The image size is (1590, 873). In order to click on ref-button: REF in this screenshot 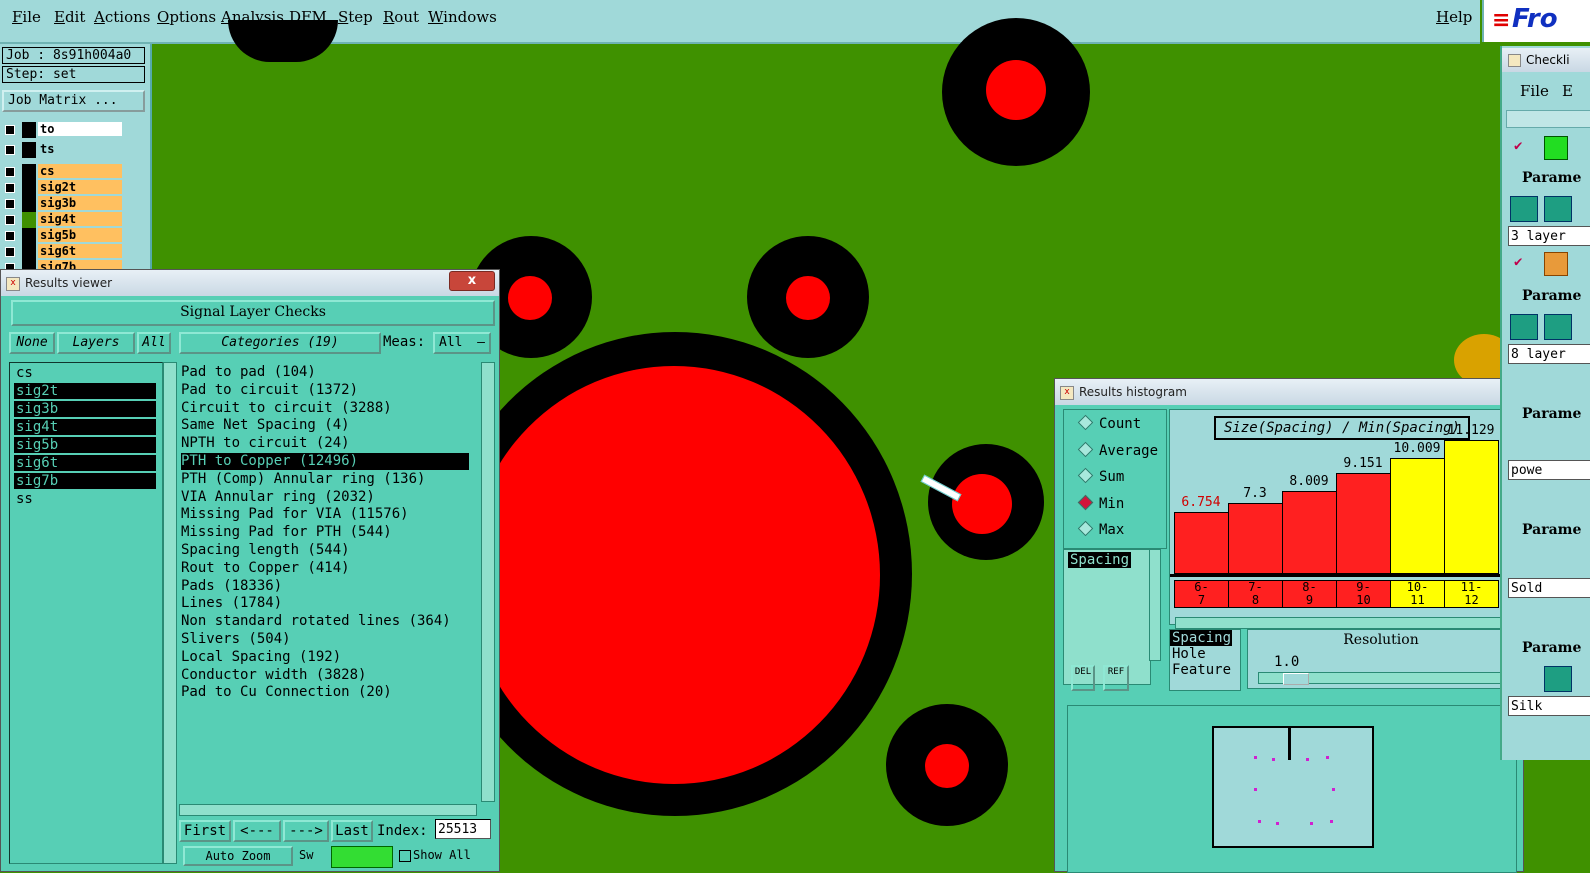, I will do `click(1116, 678)`.